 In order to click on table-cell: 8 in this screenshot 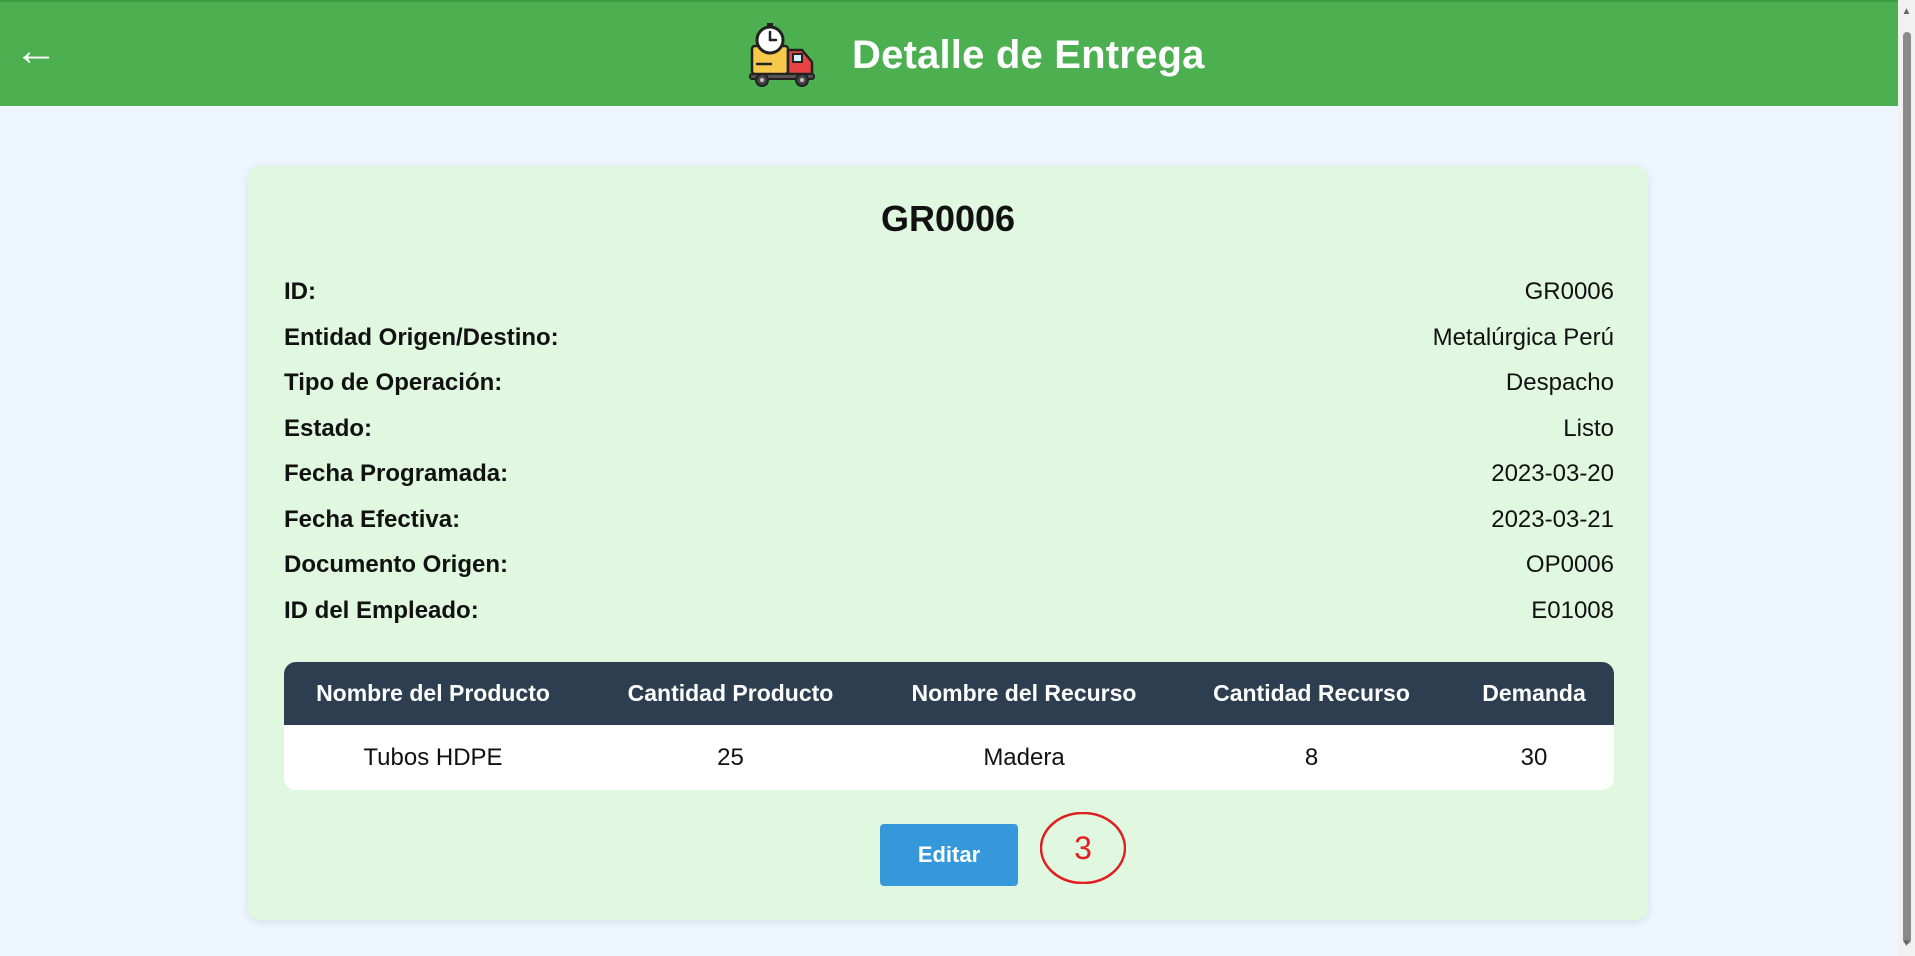, I will do `click(1311, 757)`.